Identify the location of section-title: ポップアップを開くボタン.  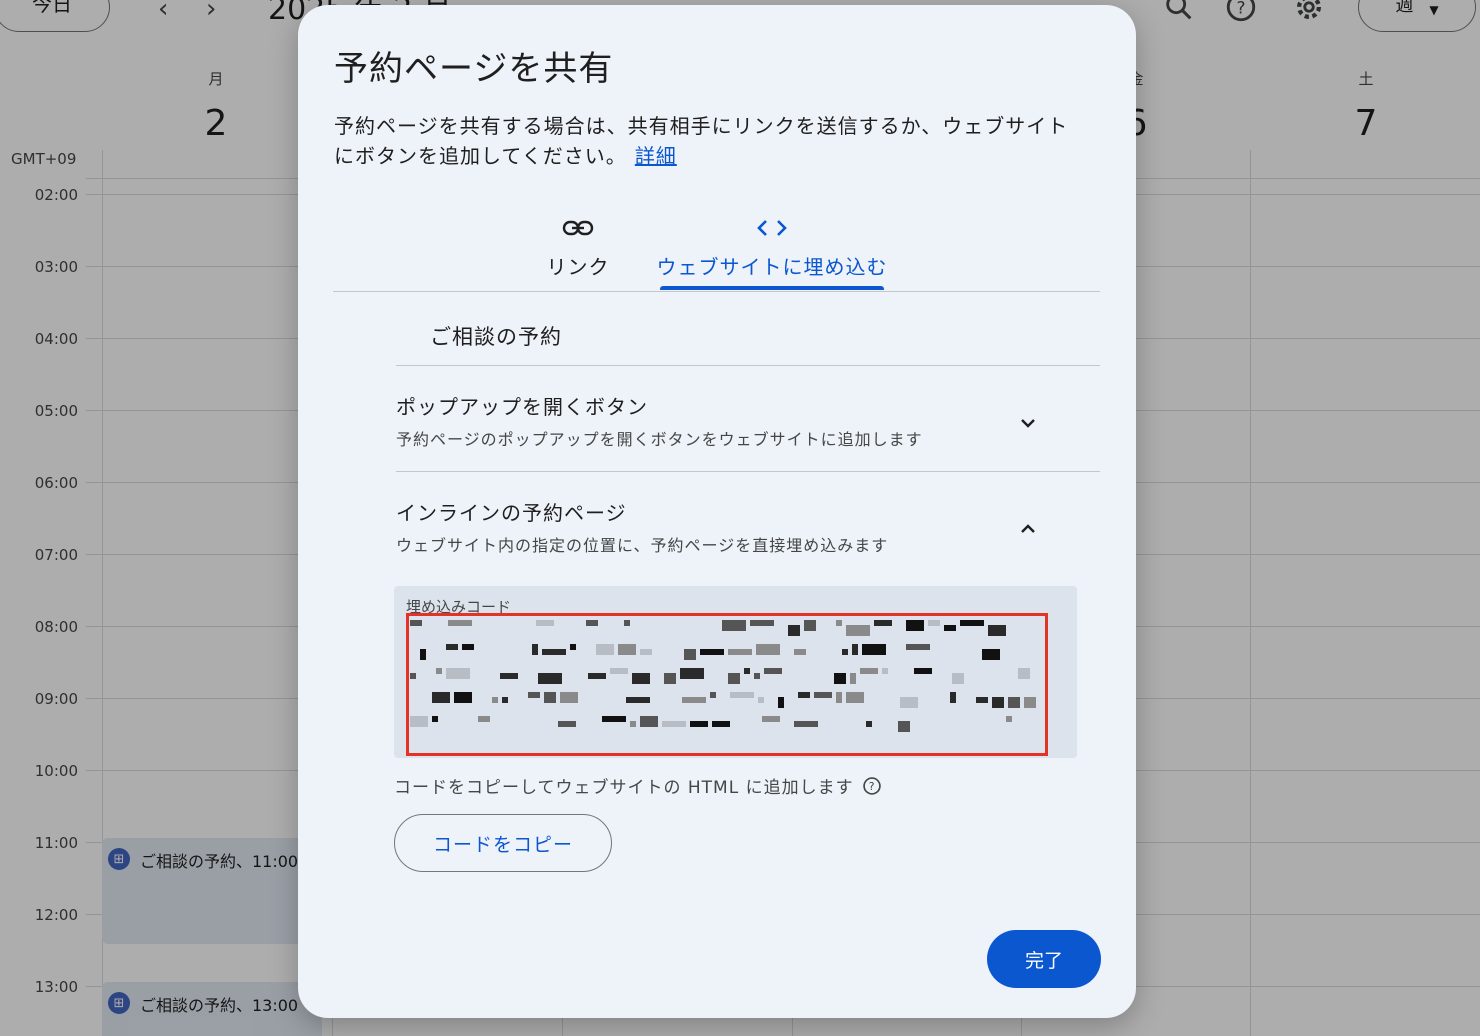
(522, 407).